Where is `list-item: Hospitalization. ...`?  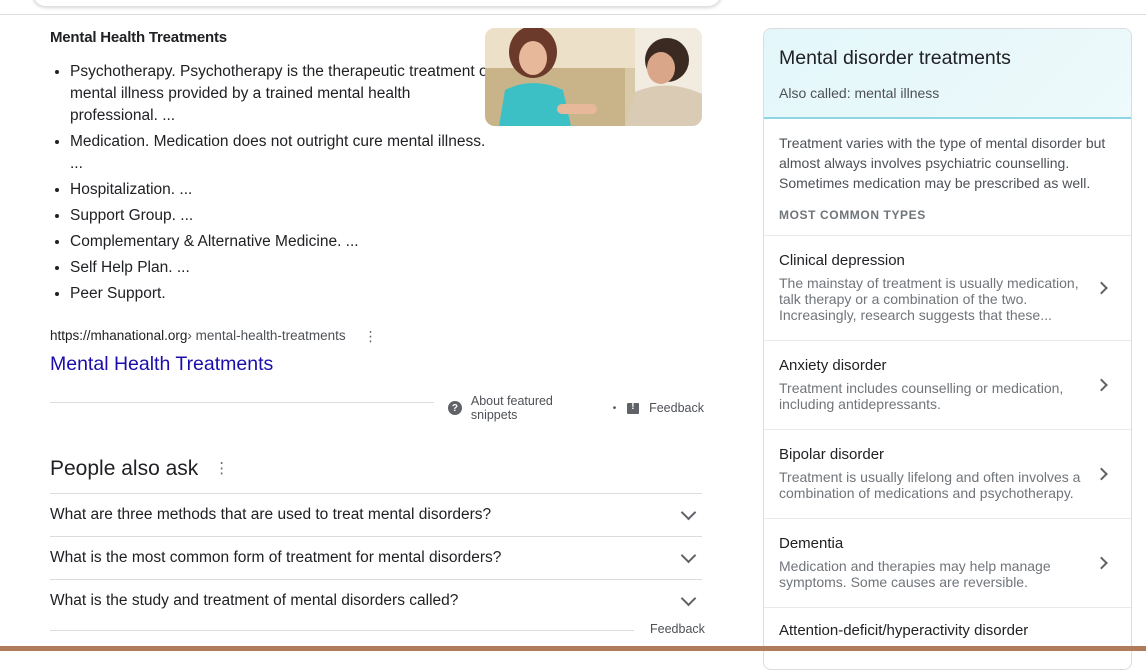 list-item: Hospitalization. ... is located at coordinates (285, 190).